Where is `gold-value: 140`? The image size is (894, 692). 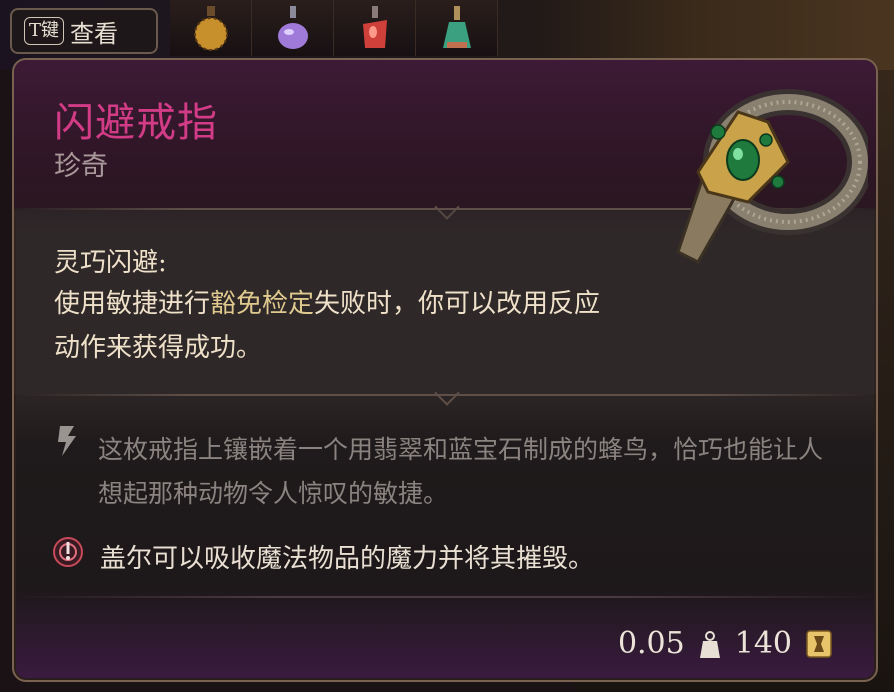 gold-value: 140 is located at coordinates (763, 643).